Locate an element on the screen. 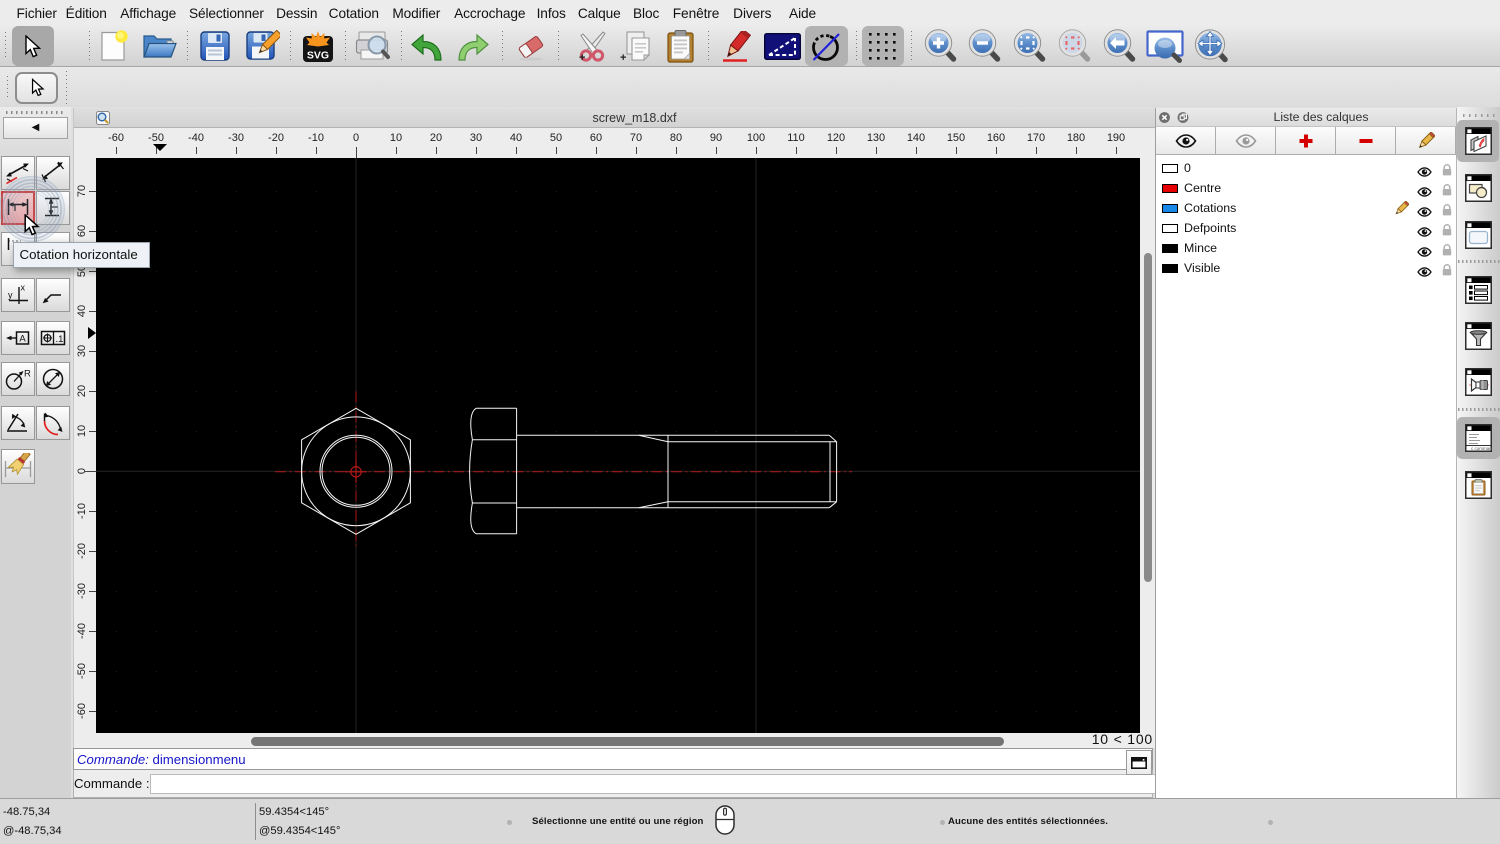 The image size is (1500, 844). svg-text: SVG is located at coordinates (318, 56).